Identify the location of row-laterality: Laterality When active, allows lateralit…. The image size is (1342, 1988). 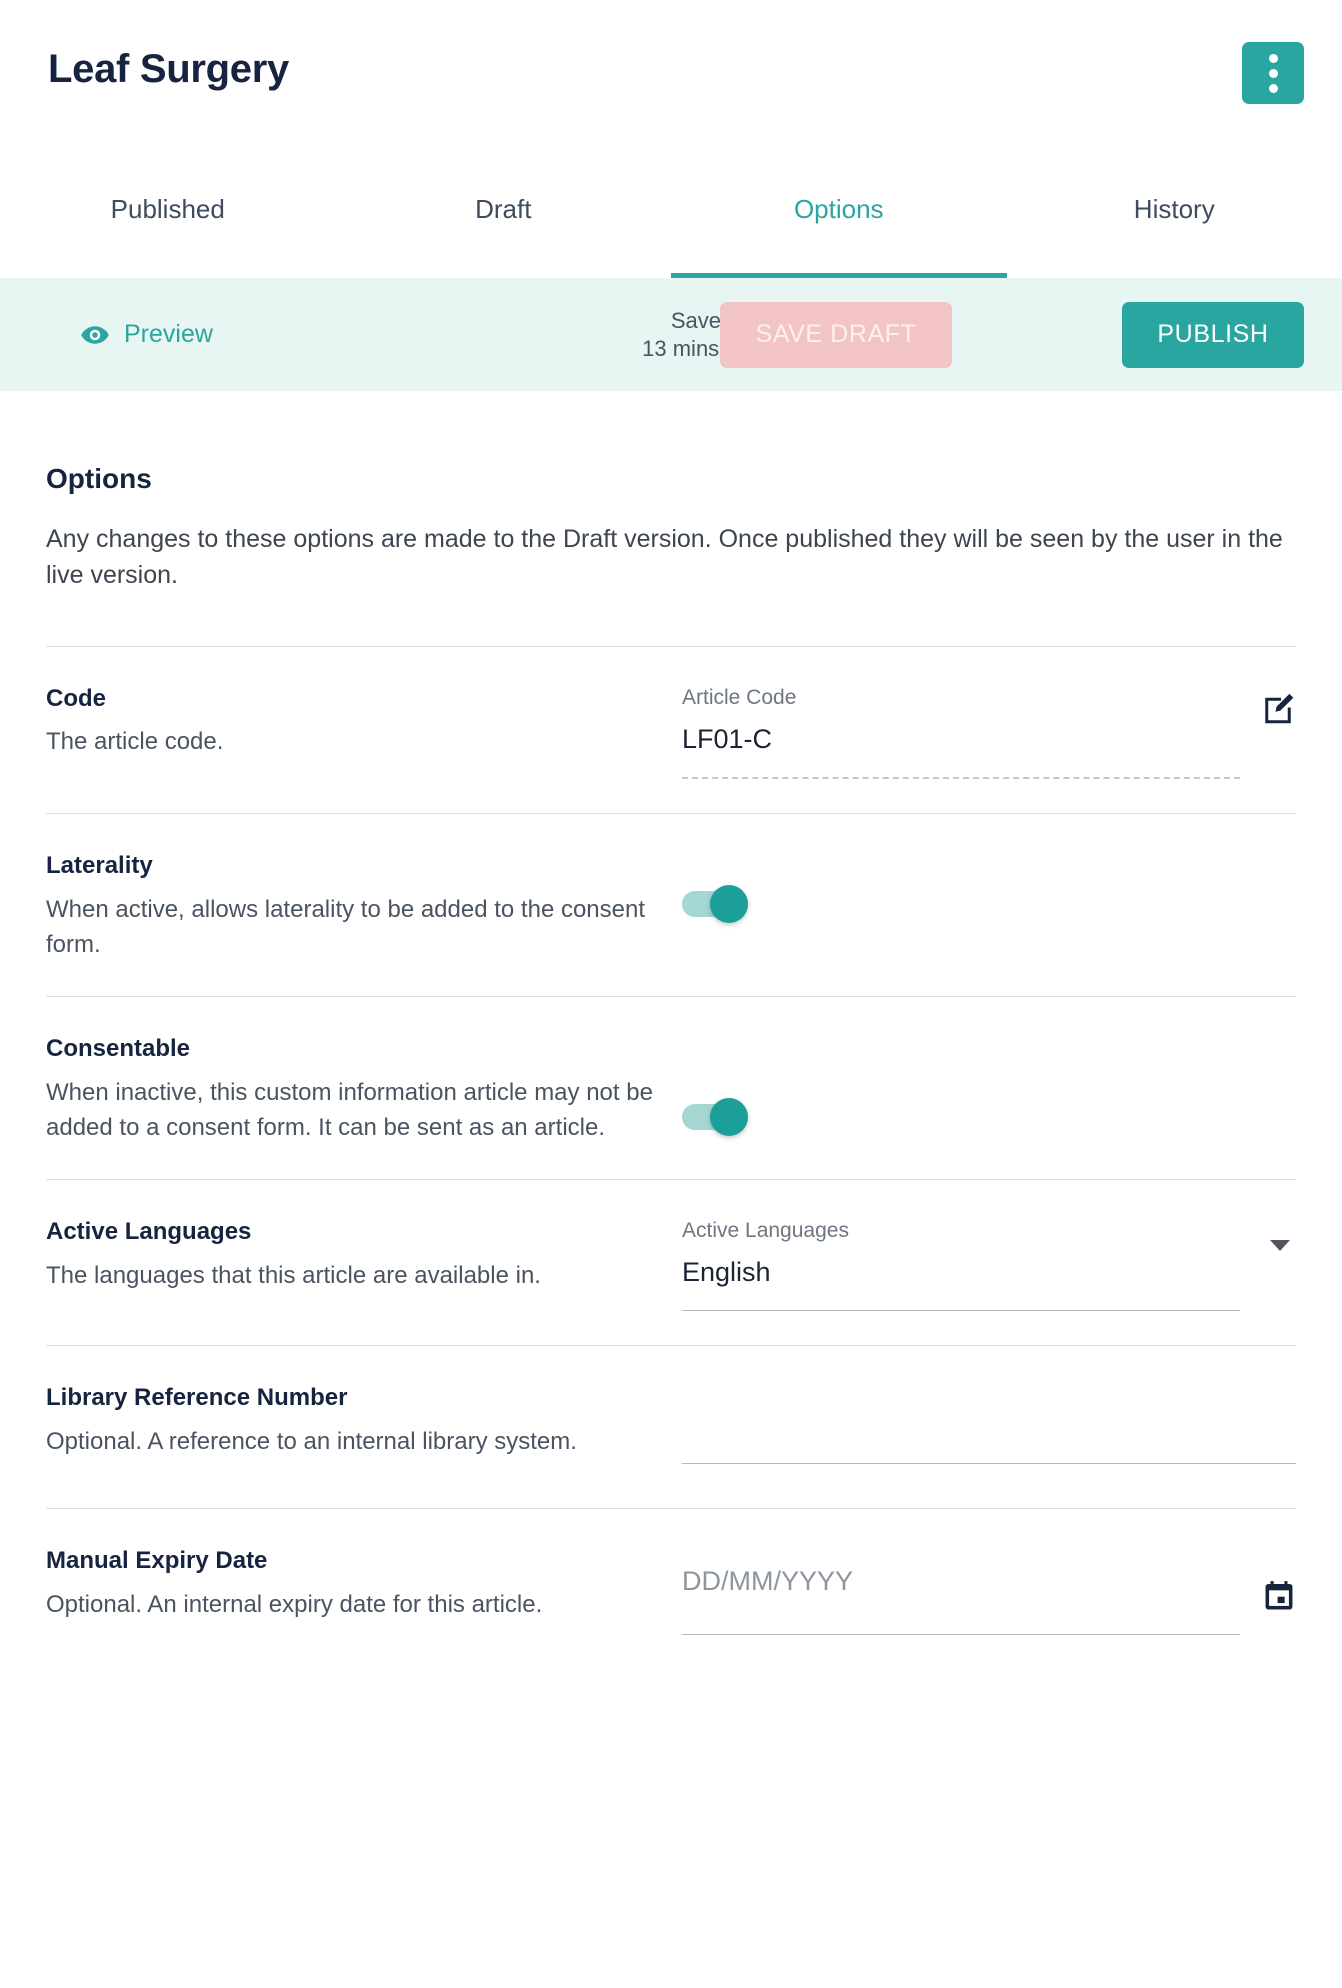
(671, 905).